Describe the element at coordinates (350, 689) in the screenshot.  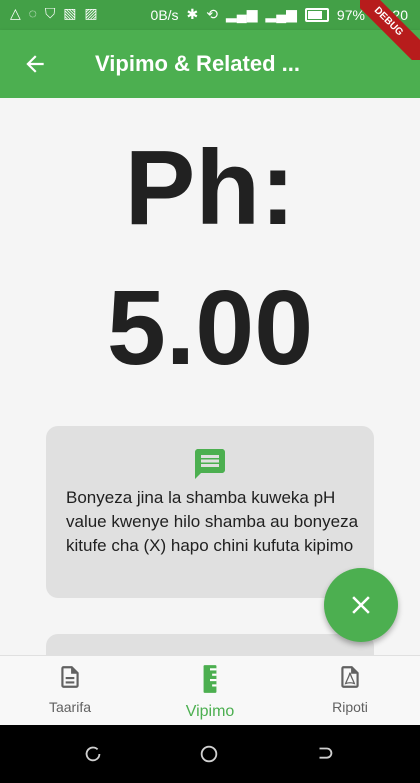
I see `tab-ripoti: Ripoti` at that location.